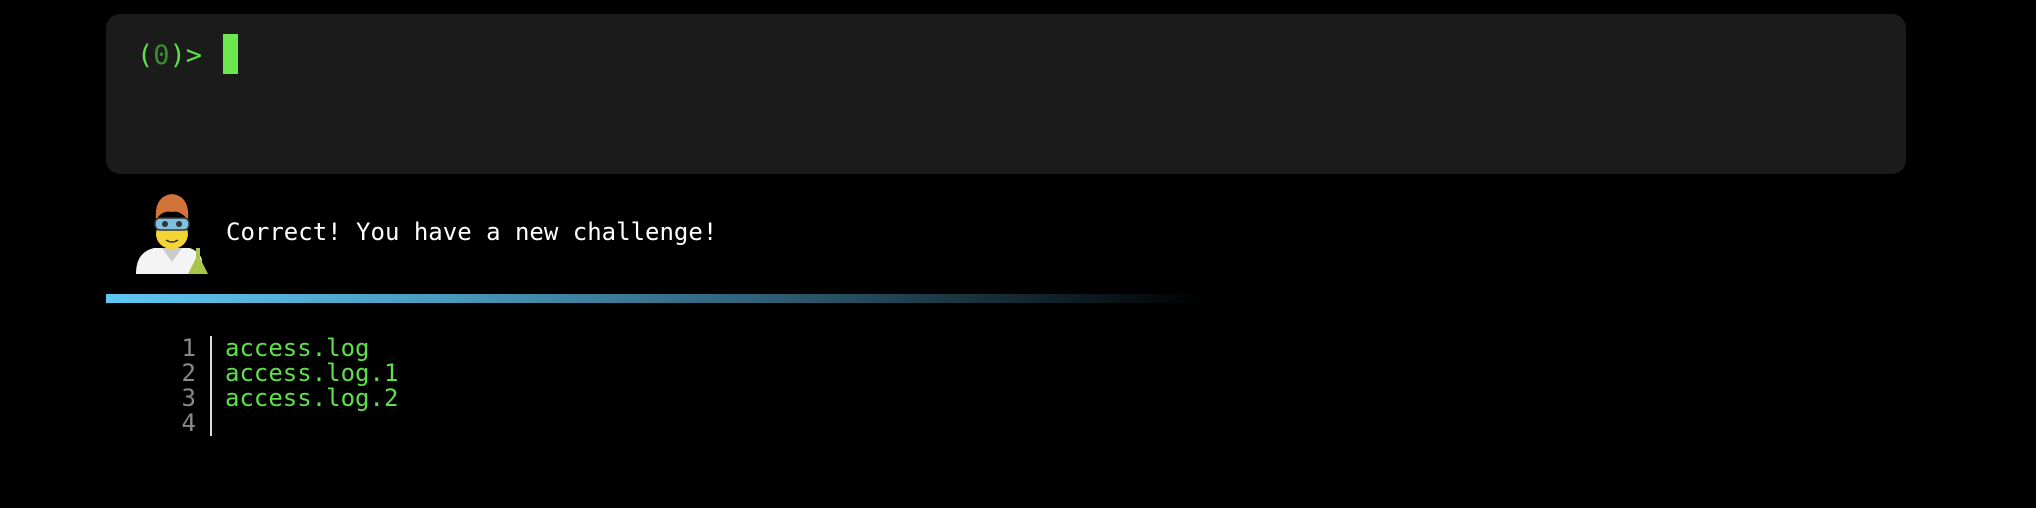  What do you see at coordinates (656, 298) in the screenshot?
I see `divider-gradient-bar` at bounding box center [656, 298].